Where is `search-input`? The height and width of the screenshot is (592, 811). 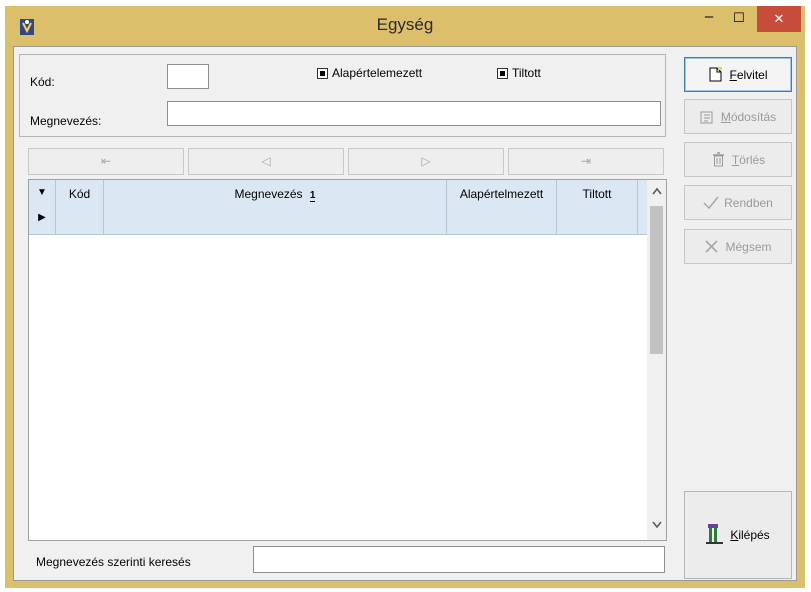 search-input is located at coordinates (459, 559).